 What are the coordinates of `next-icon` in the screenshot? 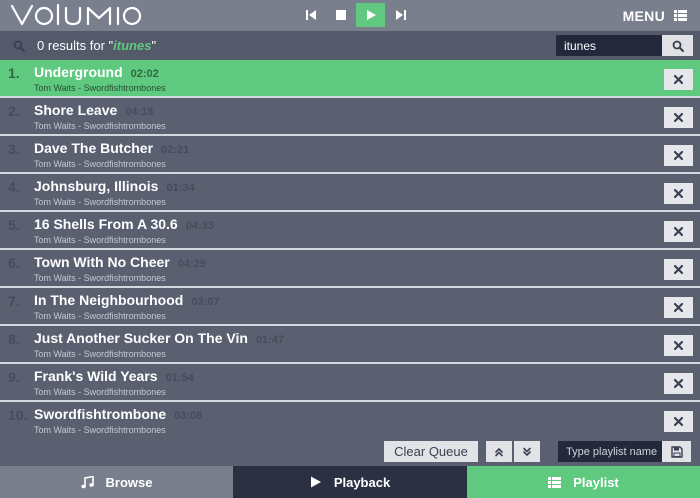 It's located at (400, 15).